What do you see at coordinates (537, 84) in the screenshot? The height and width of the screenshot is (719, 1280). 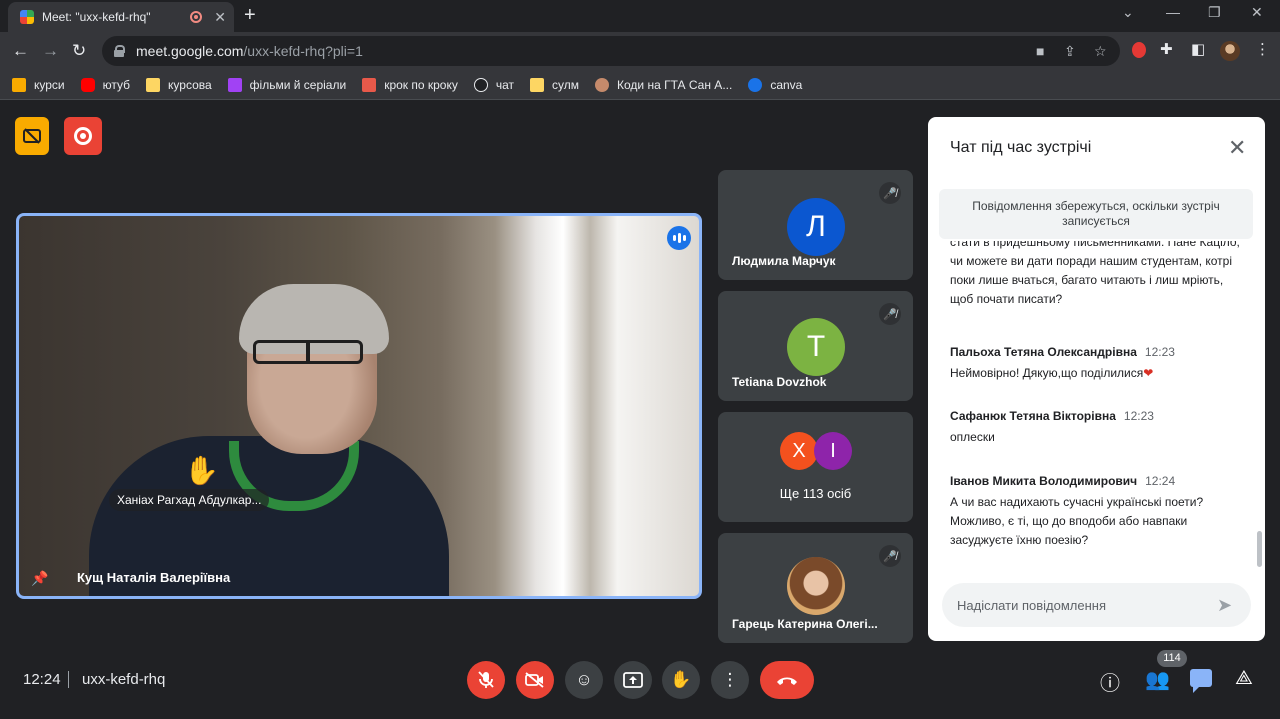 I see `folder-icon` at bounding box center [537, 84].